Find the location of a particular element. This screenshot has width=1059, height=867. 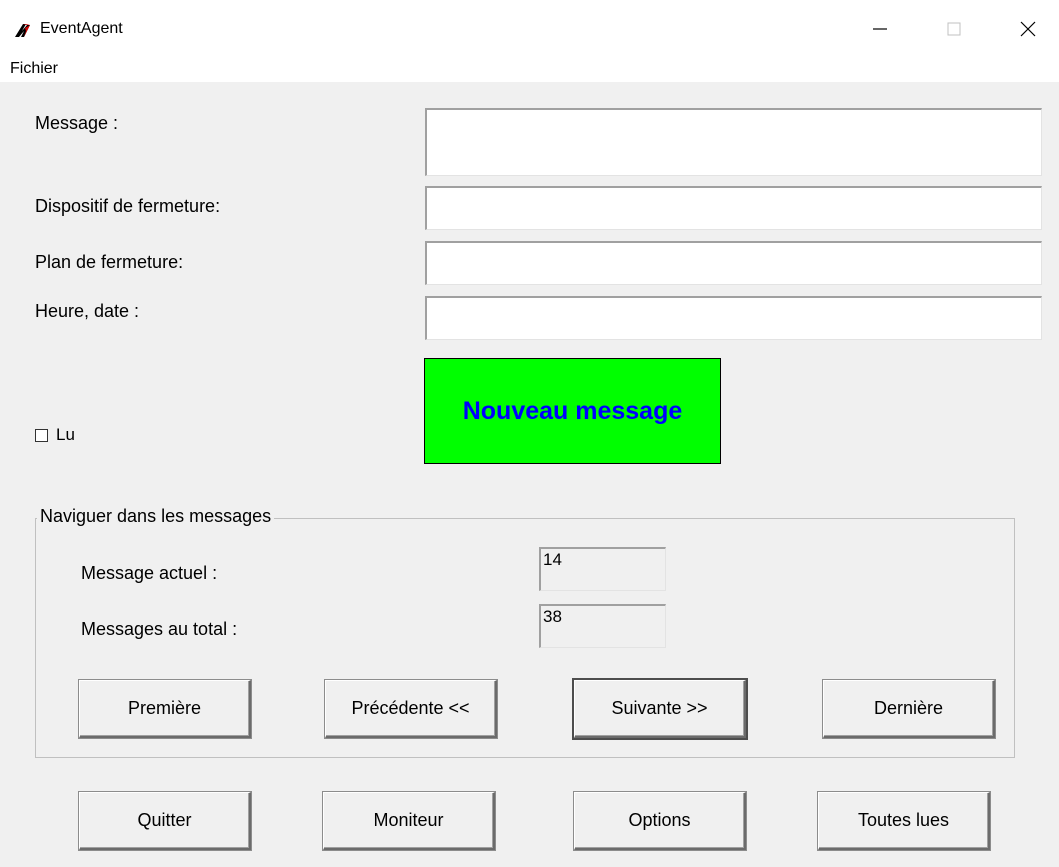

close-icon is located at coordinates (1028, 31).